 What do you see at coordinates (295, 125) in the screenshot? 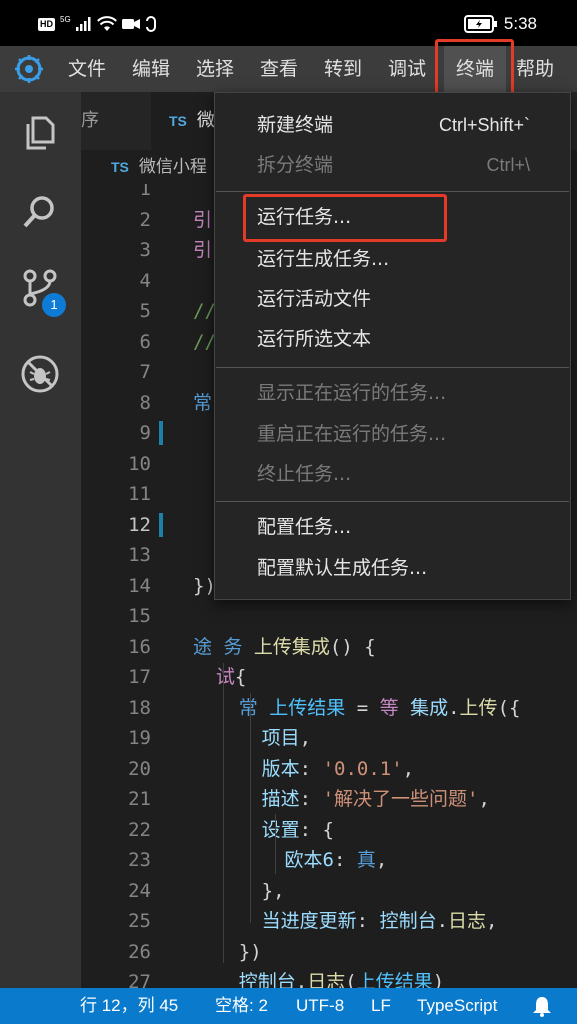
I see `menu-item-label: 新建终端` at bounding box center [295, 125].